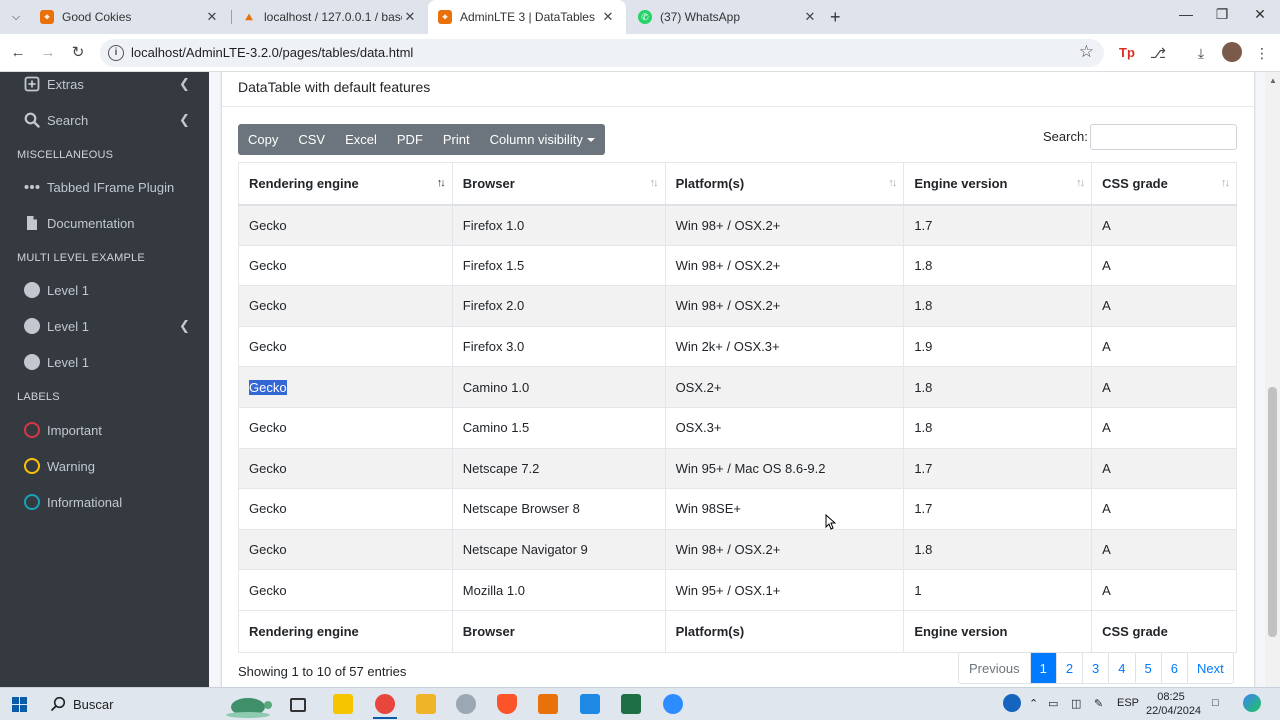 The width and height of the screenshot is (1280, 720). I want to click on back-arrow-icon: ←, so click(18, 53).